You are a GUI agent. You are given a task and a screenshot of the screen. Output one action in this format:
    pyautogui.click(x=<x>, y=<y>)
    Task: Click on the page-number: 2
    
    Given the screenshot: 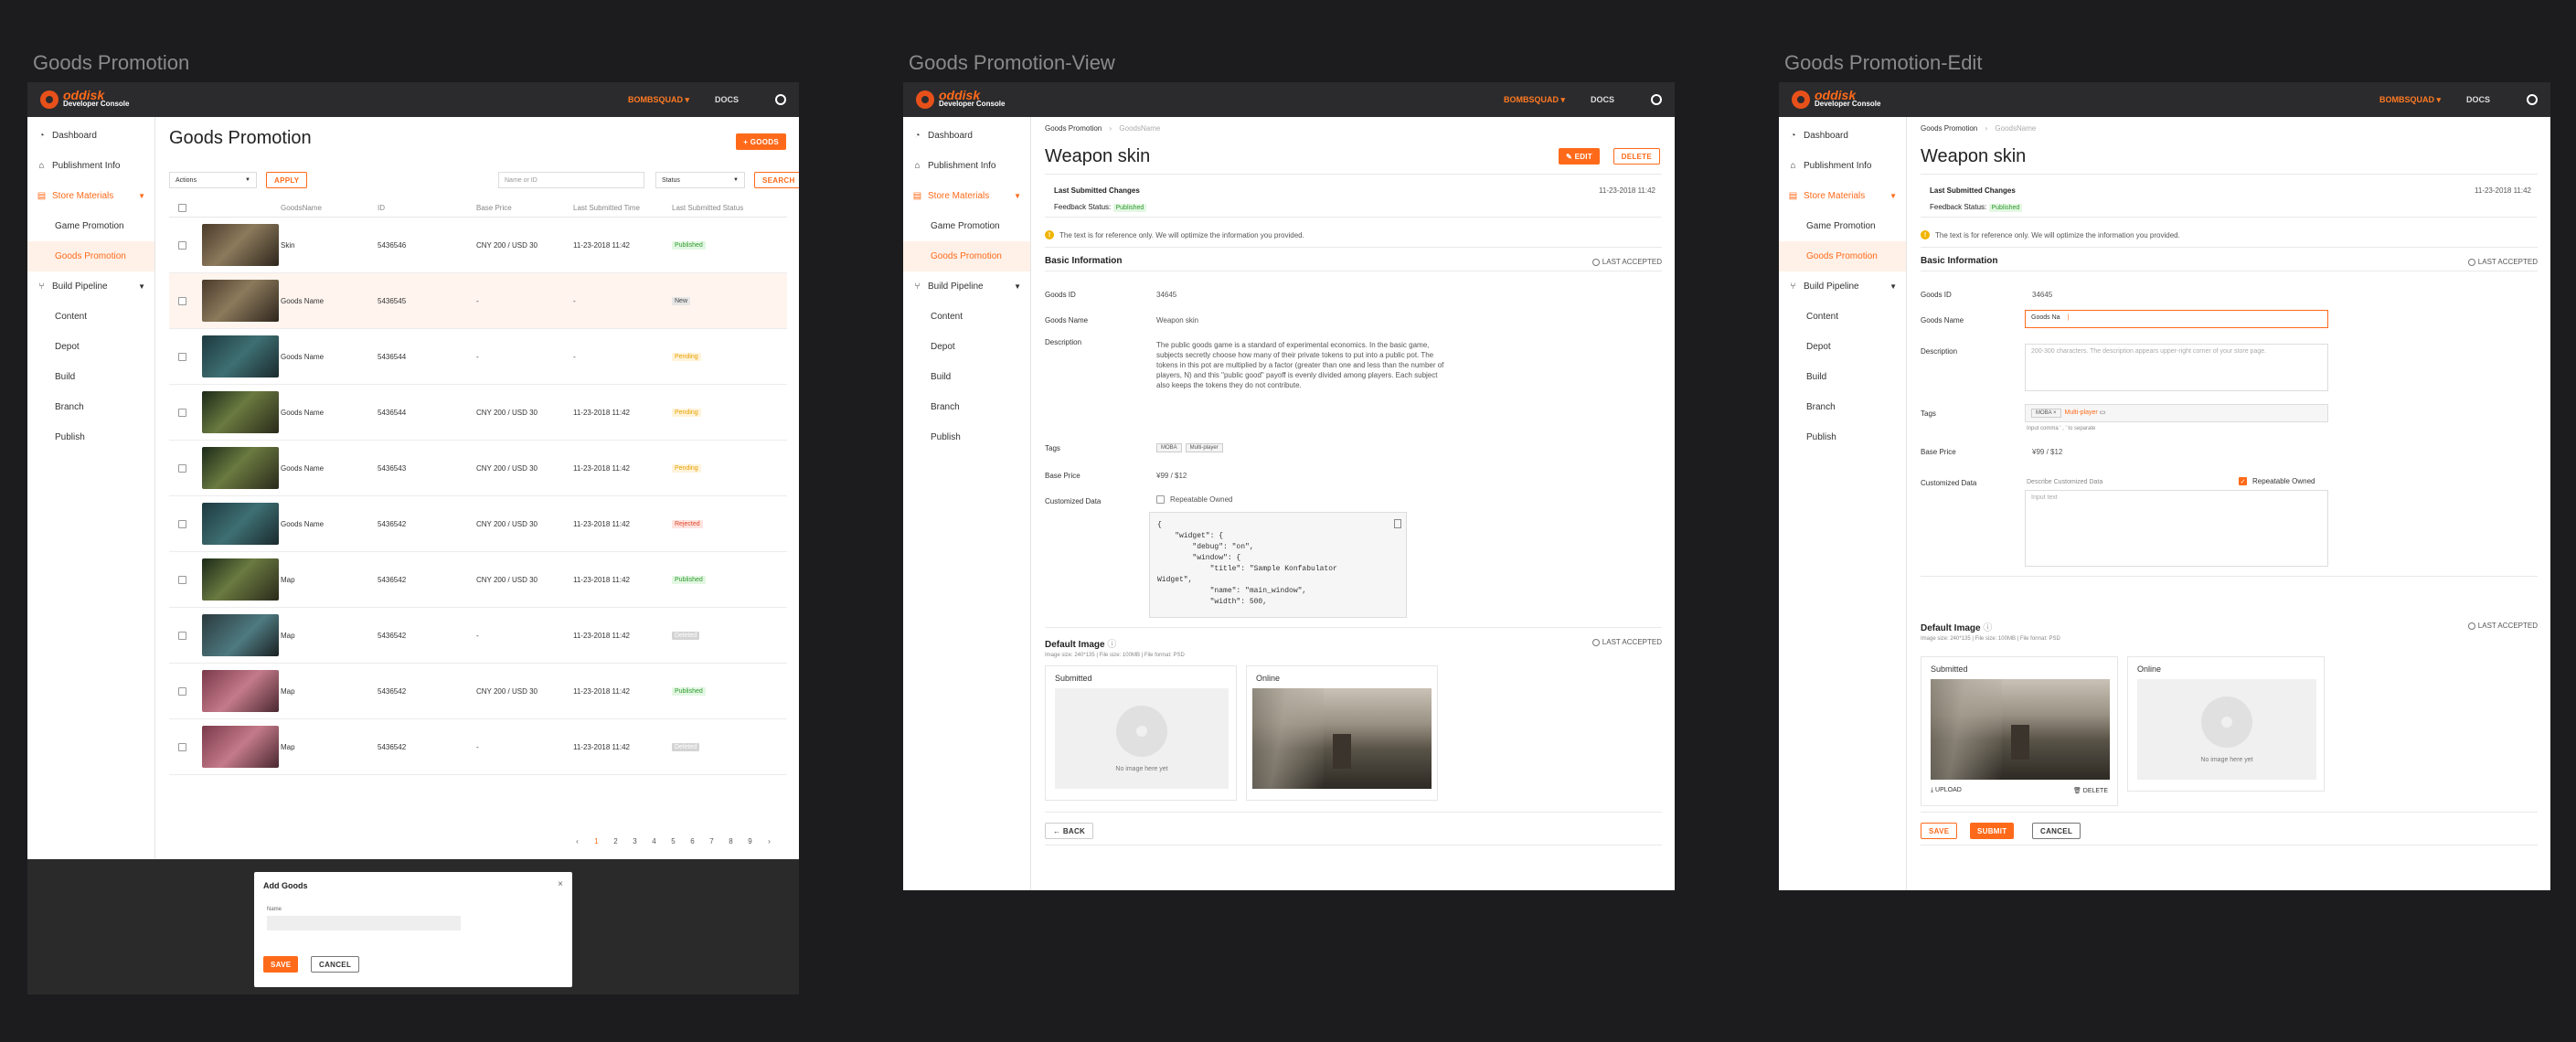 What is the action you would take?
    pyautogui.click(x=615, y=841)
    